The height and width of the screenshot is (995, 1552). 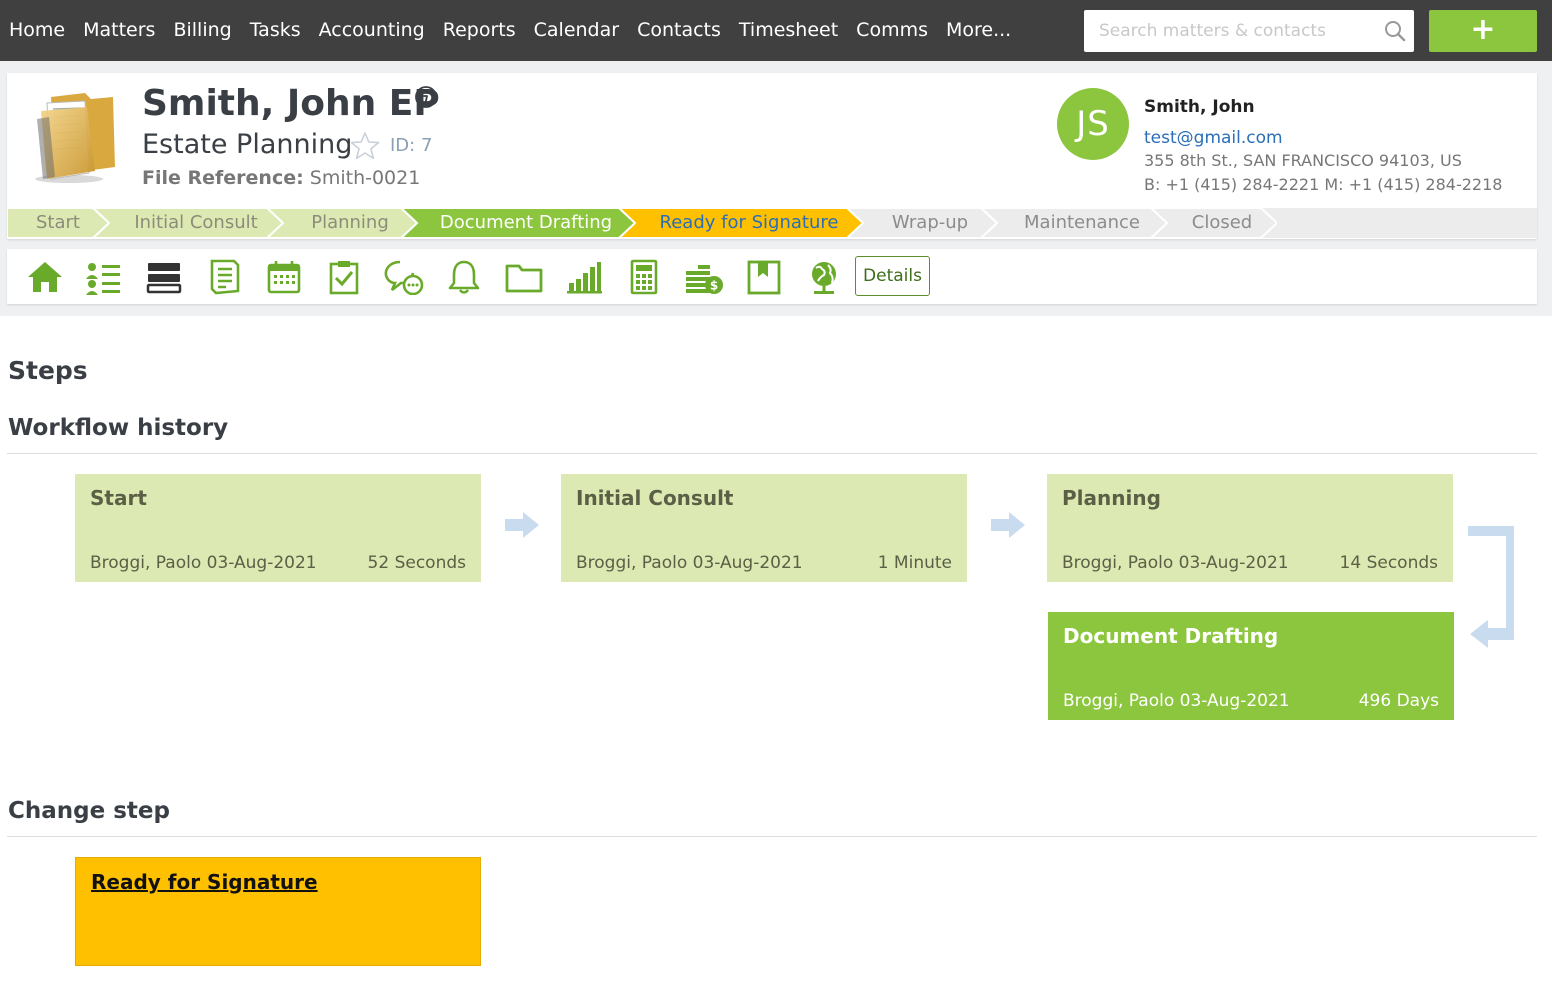 What do you see at coordinates (365, 146) in the screenshot?
I see `favorite-star-icon` at bounding box center [365, 146].